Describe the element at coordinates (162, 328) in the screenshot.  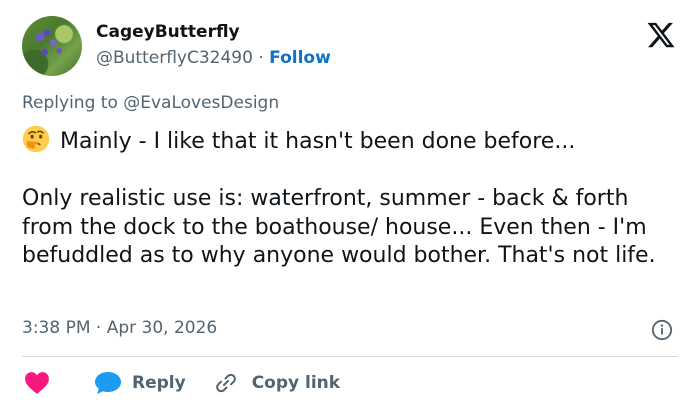
I see `tweet-date: Apr 30, 2026` at that location.